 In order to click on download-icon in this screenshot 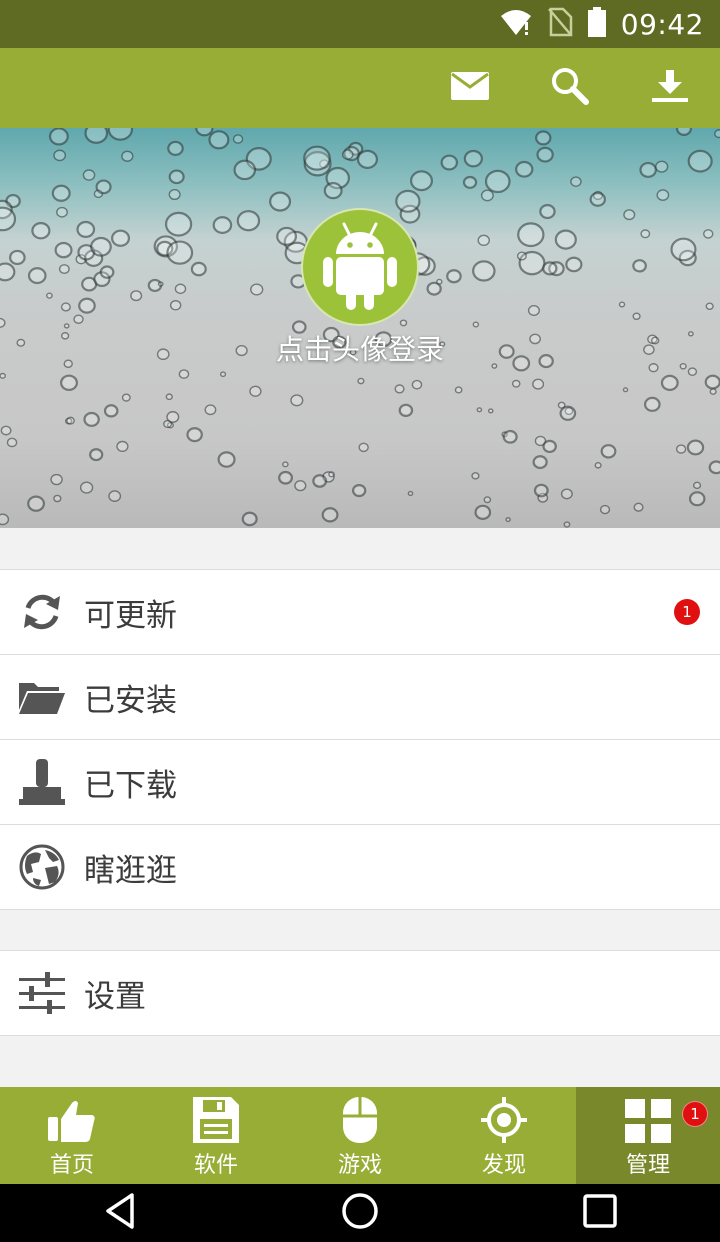, I will do `click(670, 88)`.